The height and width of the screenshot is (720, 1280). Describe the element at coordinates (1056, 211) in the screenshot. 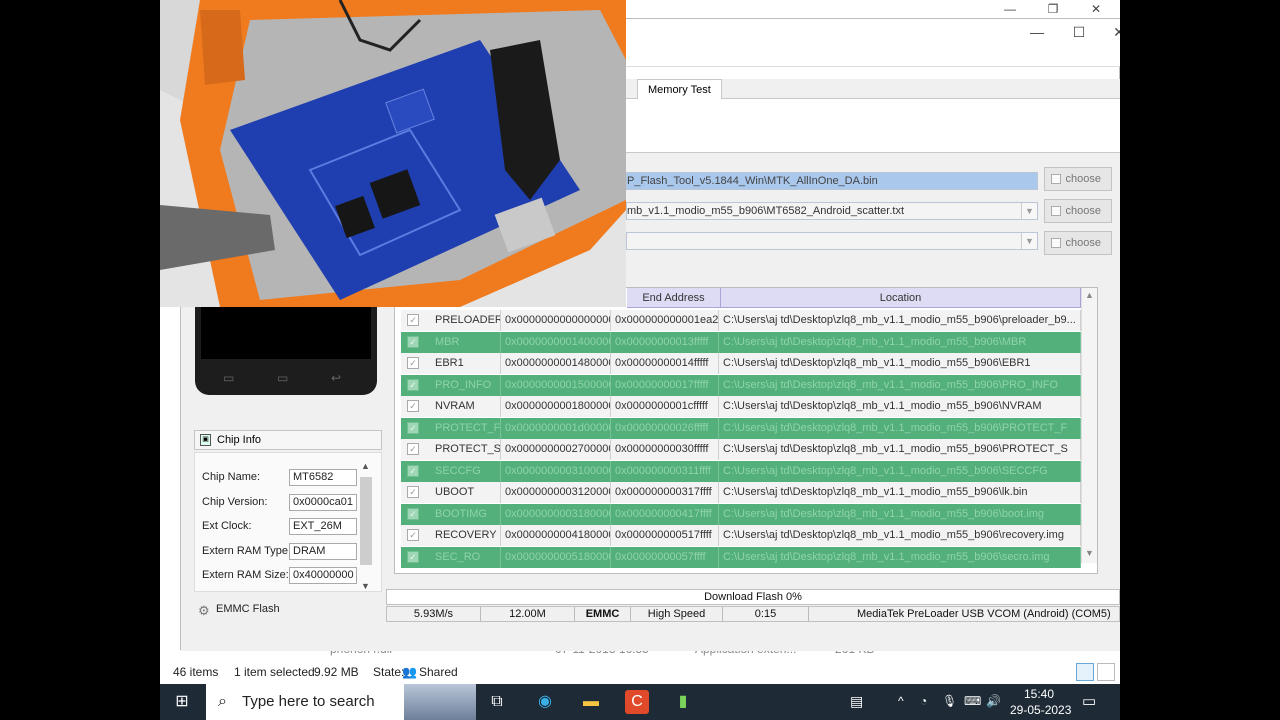

I see `checkbox-icon` at that location.